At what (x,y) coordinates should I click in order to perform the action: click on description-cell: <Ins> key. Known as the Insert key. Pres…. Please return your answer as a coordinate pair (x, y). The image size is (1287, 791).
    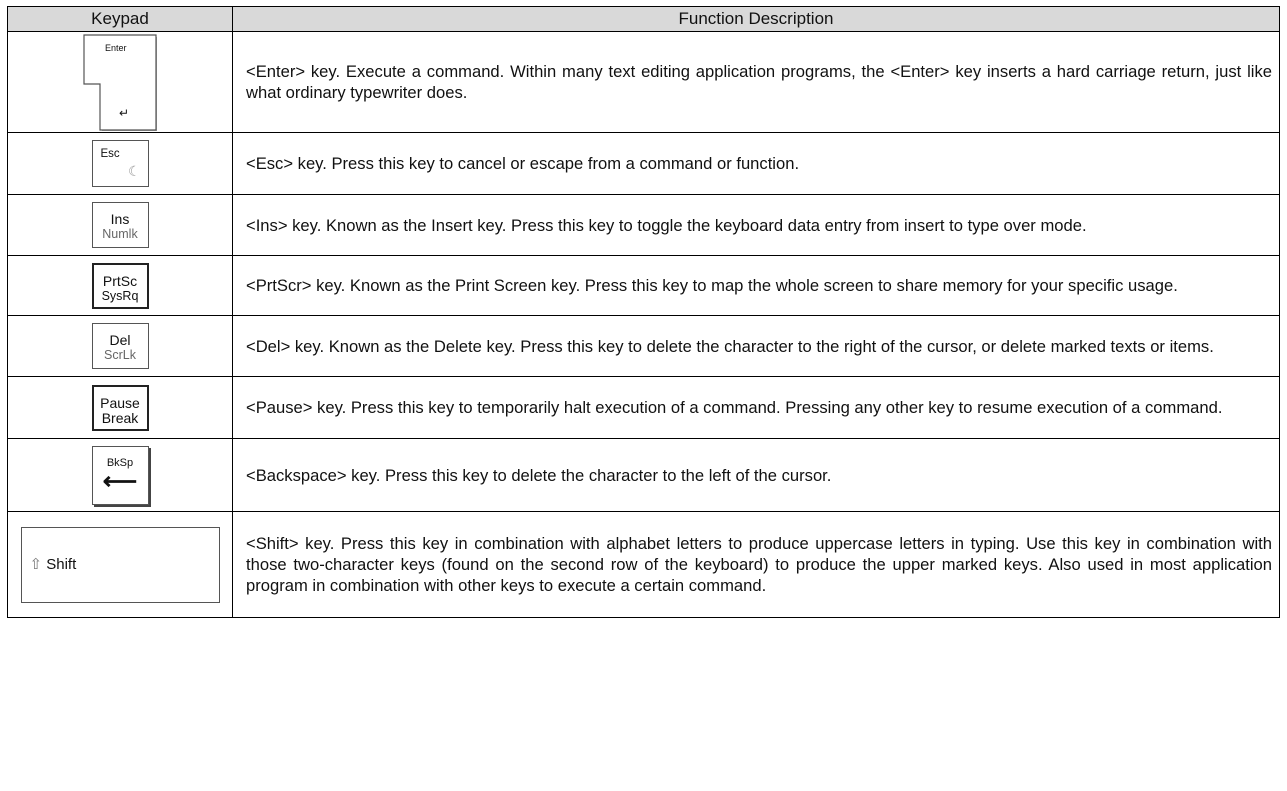
    Looking at the image, I should click on (756, 225).